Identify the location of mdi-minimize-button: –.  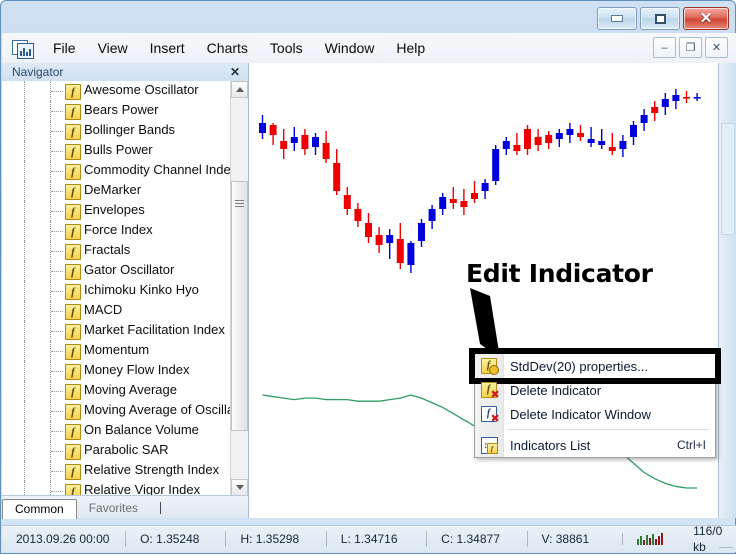
(664, 47).